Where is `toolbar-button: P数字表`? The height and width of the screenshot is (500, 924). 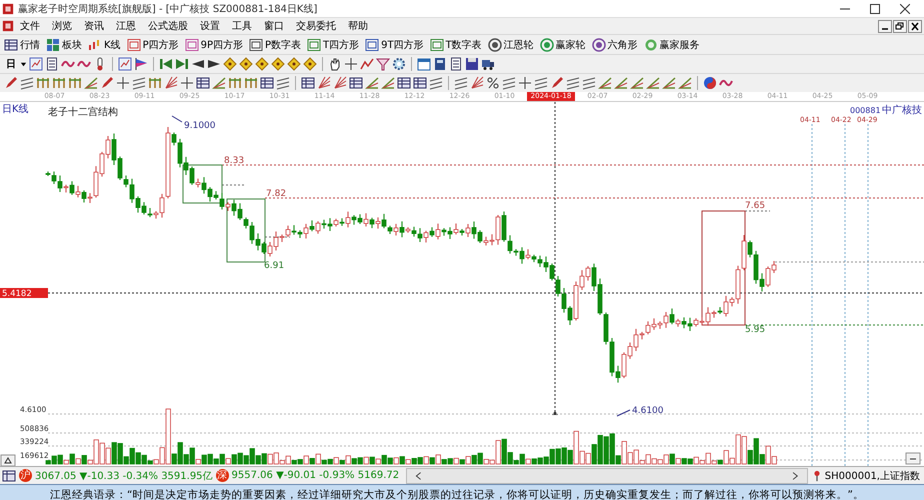 toolbar-button: P数字表 is located at coordinates (275, 45).